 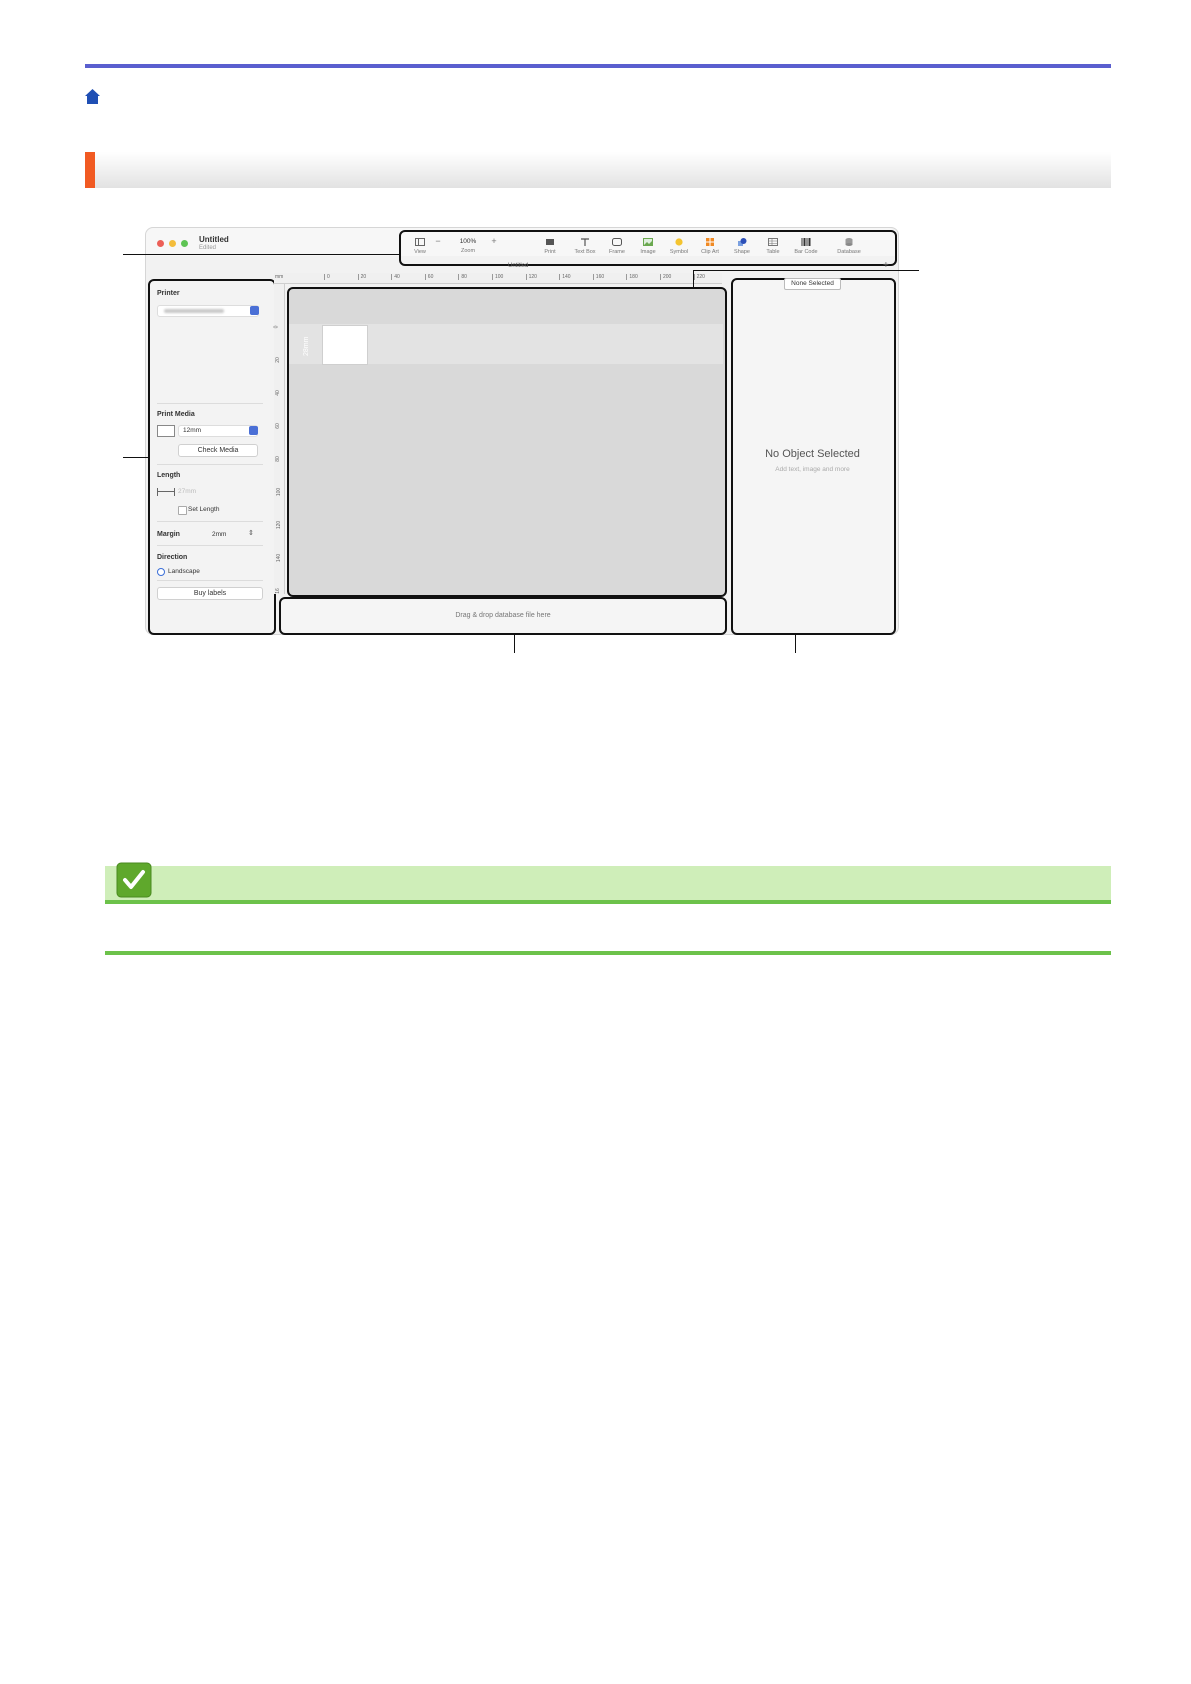 I want to click on view-icon, so click(x=420, y=242).